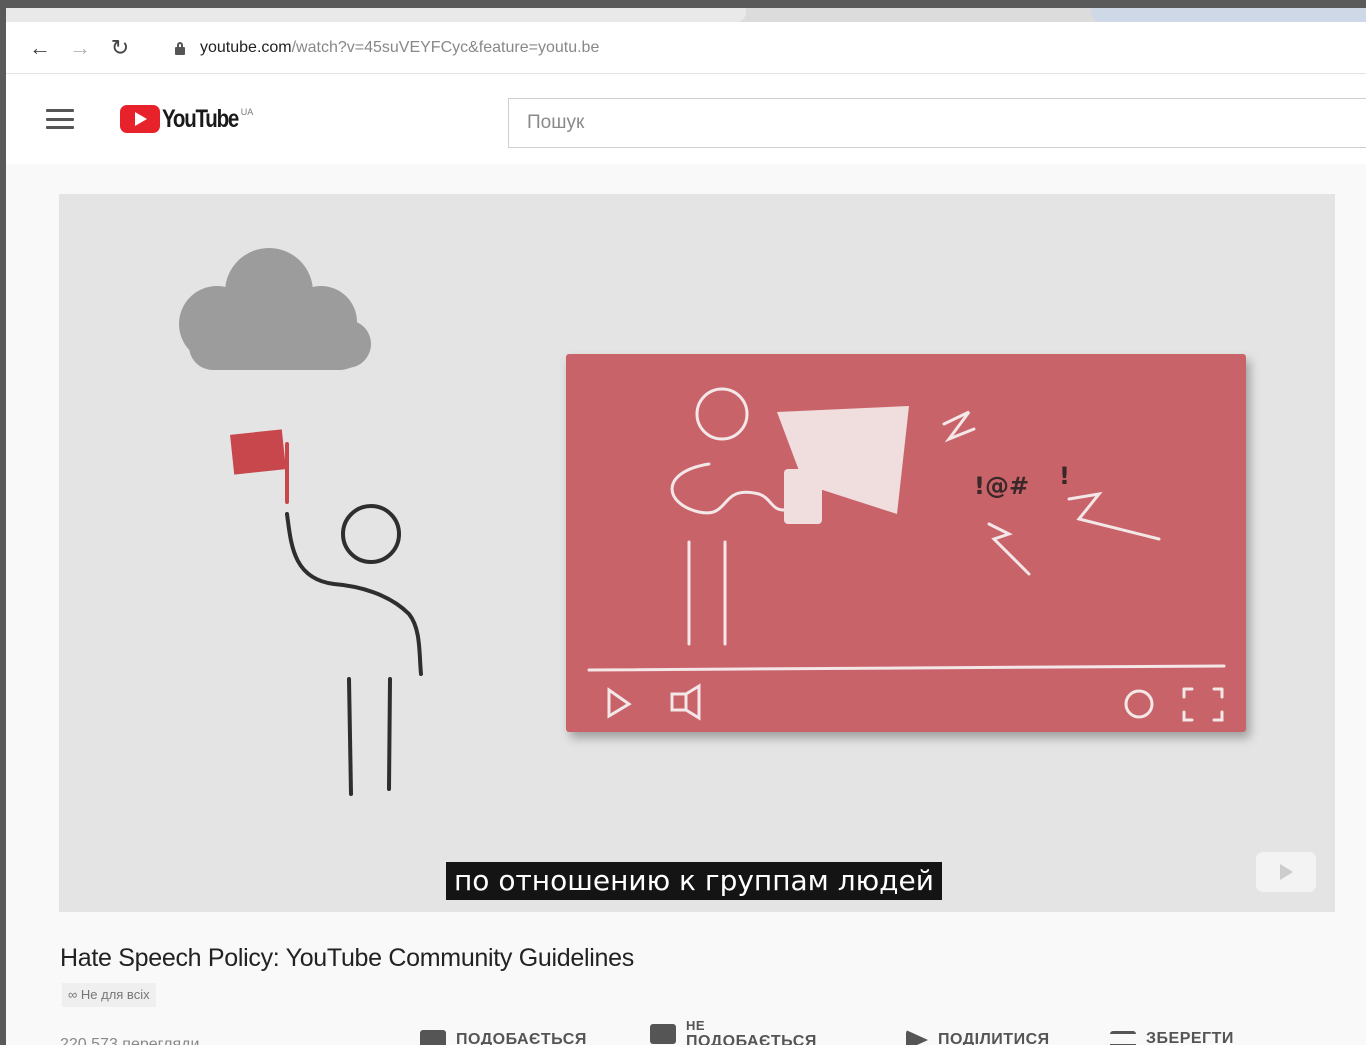 This screenshot has height=1045, width=1366. Describe the element at coordinates (663, 1034) in the screenshot. I see `thumbs-down-icon` at that location.